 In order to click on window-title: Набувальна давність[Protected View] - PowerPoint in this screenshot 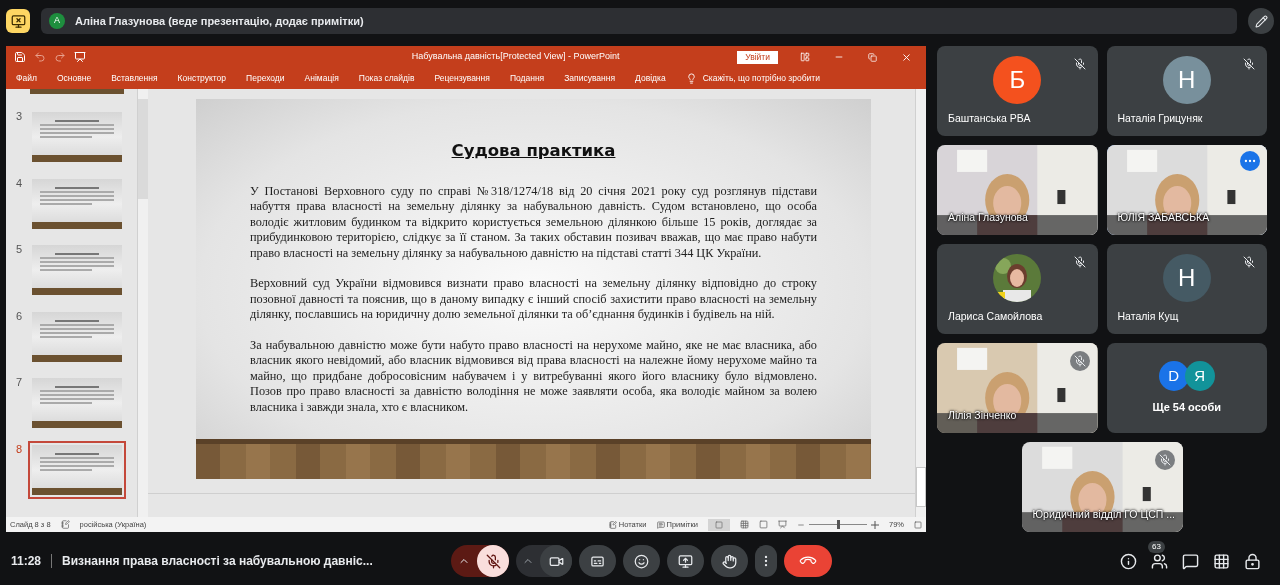, I will do `click(515, 57)`.